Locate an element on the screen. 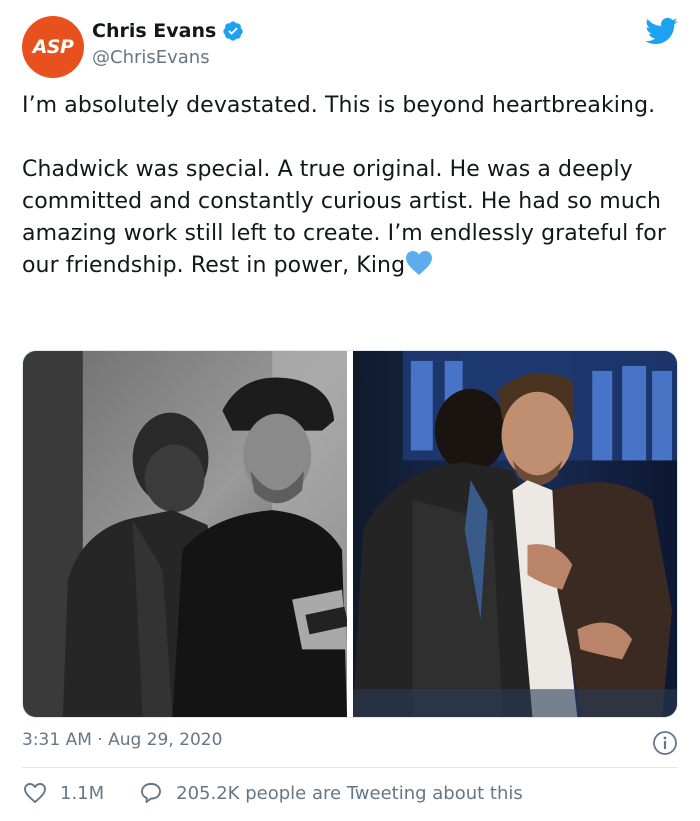 Image resolution: width=700 pixels, height=821 pixels. avatar: ASP is located at coordinates (53, 47).